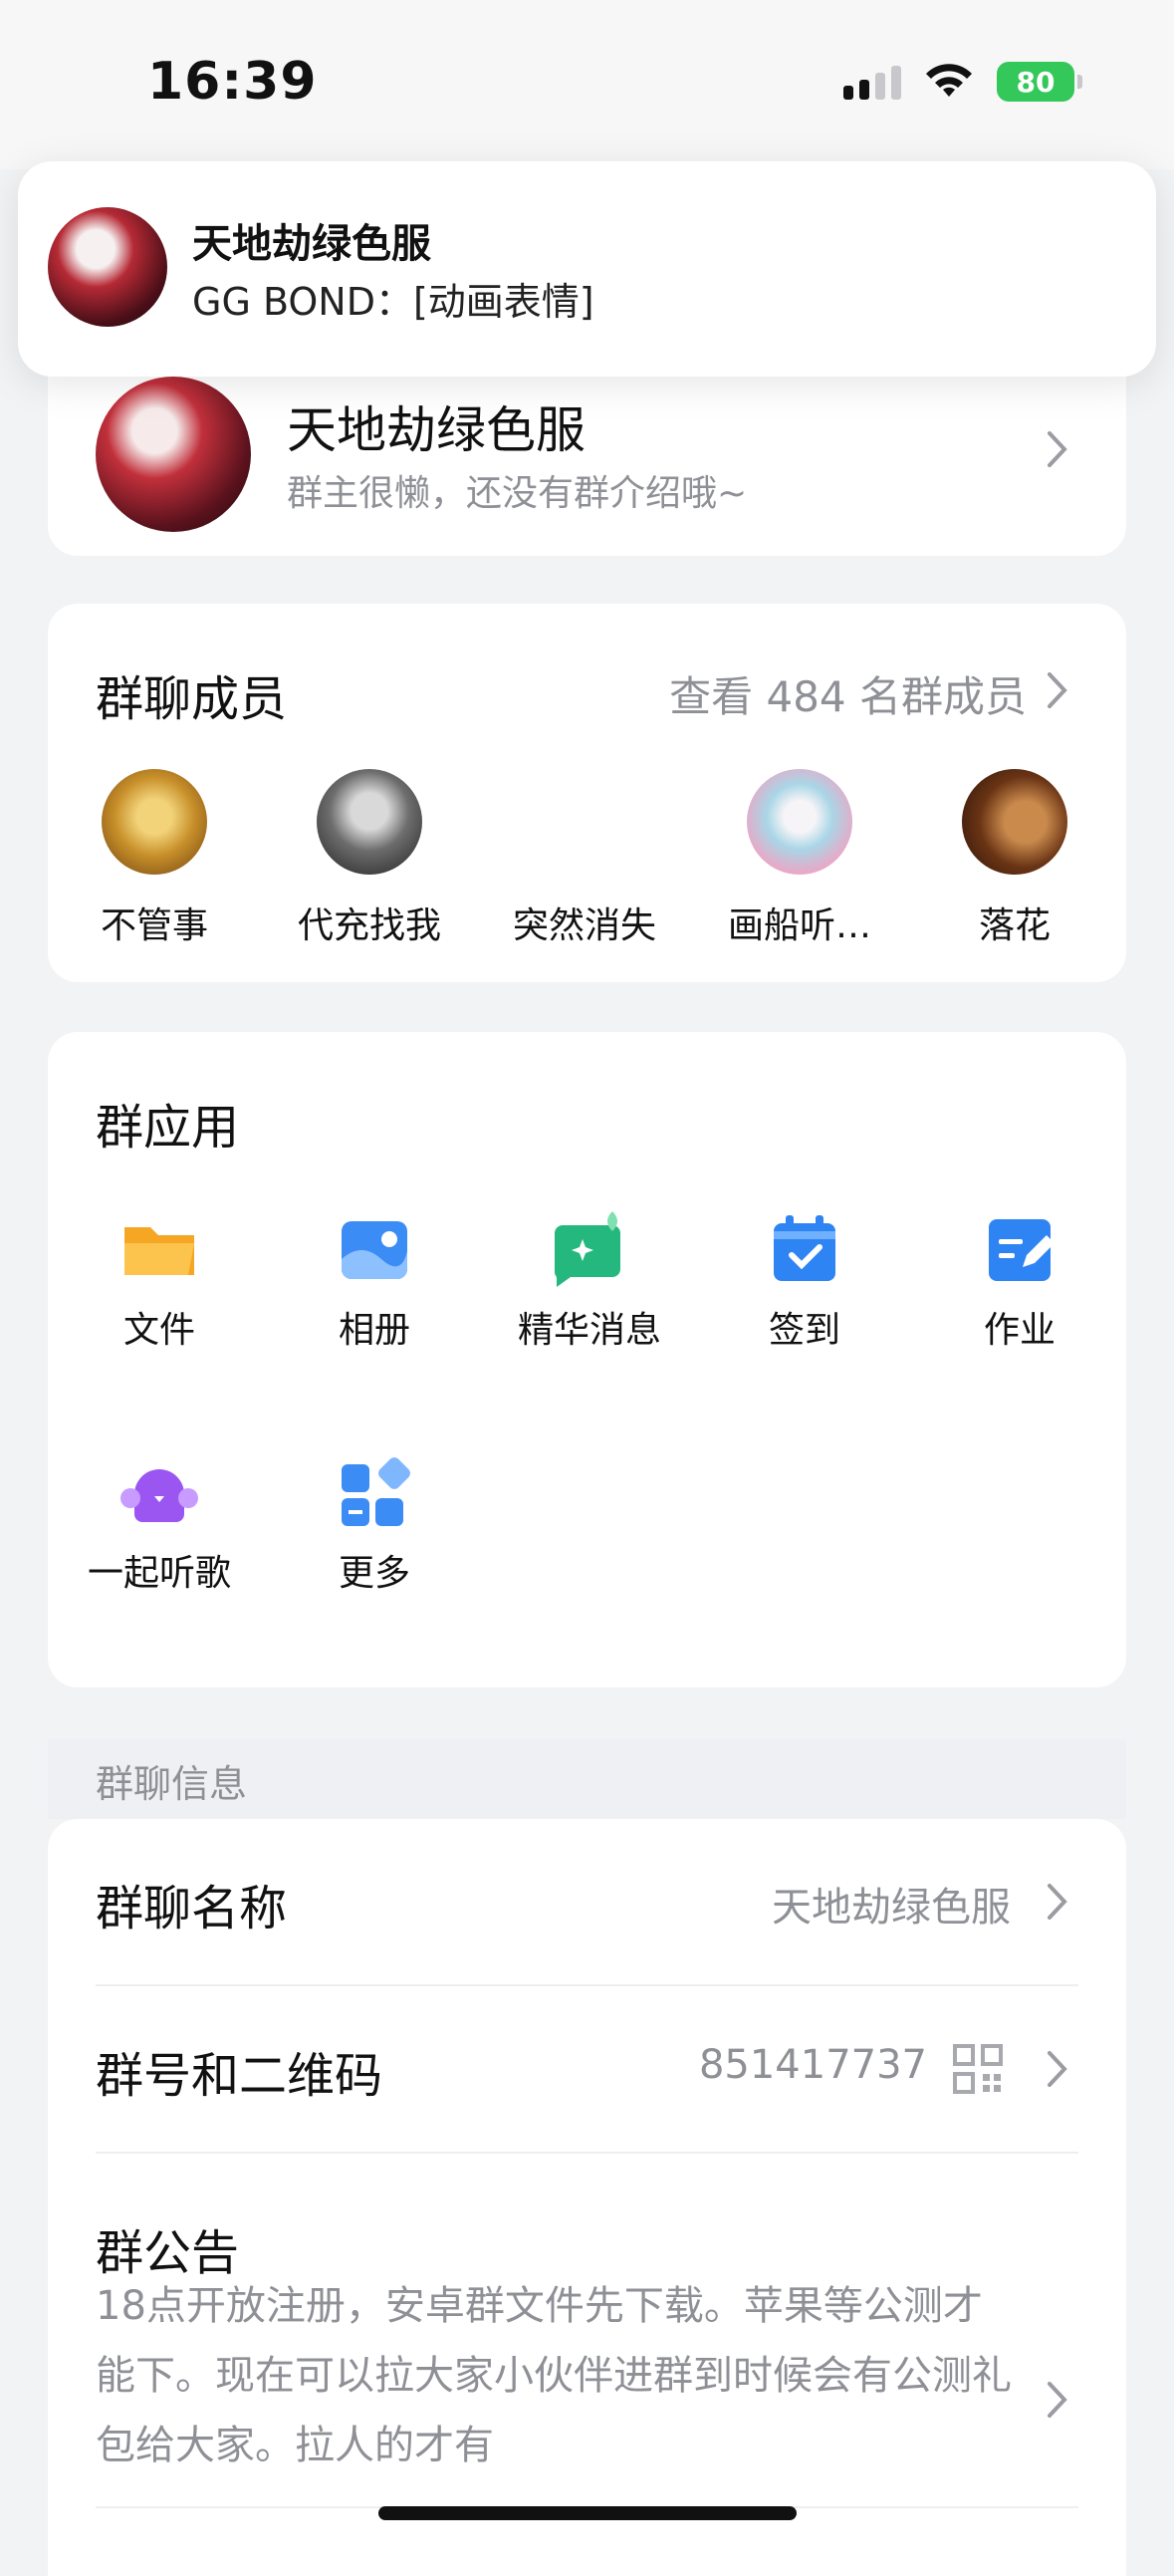  Describe the element at coordinates (587, 2513) in the screenshot. I see `home-indicator` at that location.